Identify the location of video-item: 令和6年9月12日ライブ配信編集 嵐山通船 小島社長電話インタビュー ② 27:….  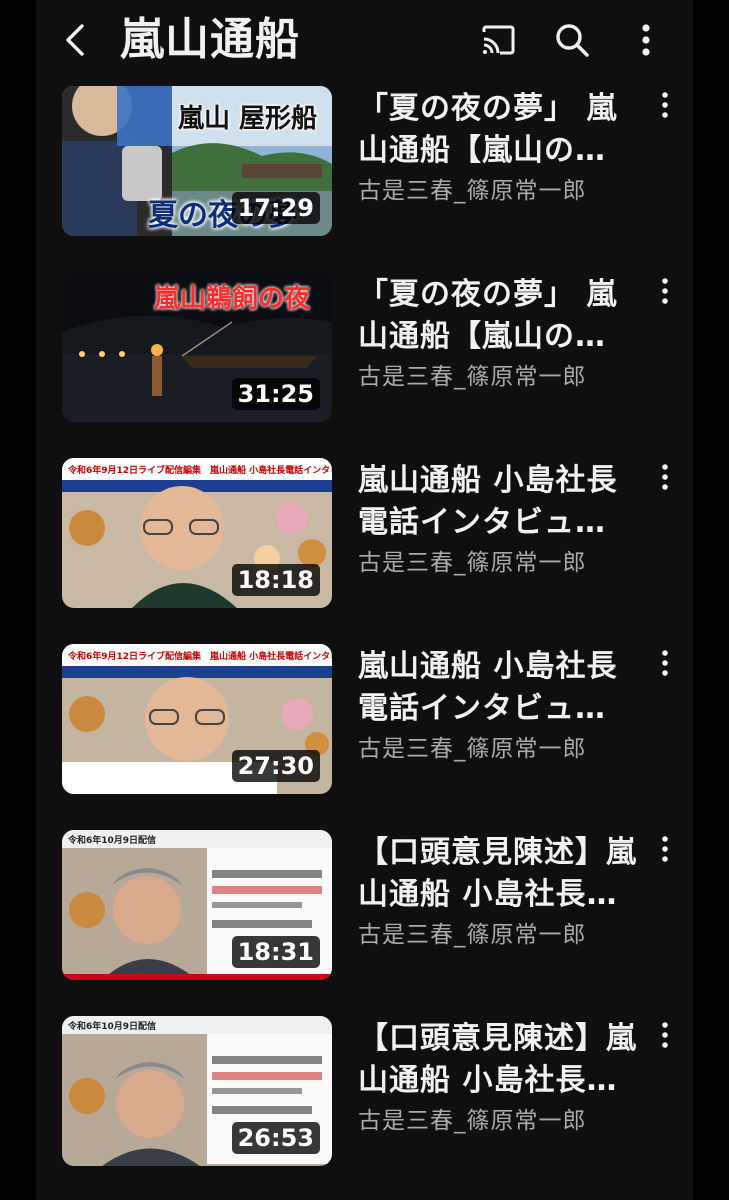
(364, 735).